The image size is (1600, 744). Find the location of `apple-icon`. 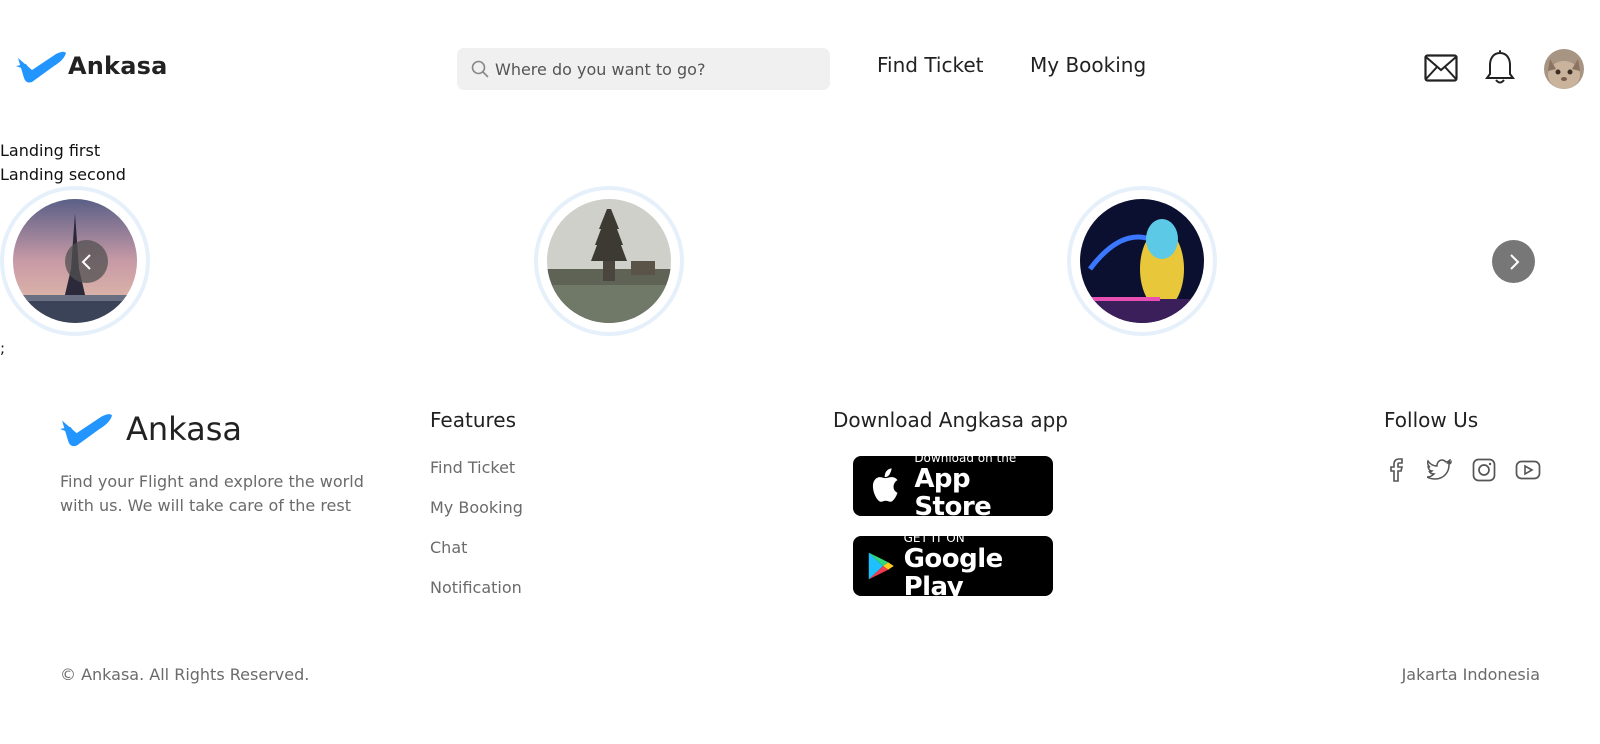

apple-icon is located at coordinates (885, 485).